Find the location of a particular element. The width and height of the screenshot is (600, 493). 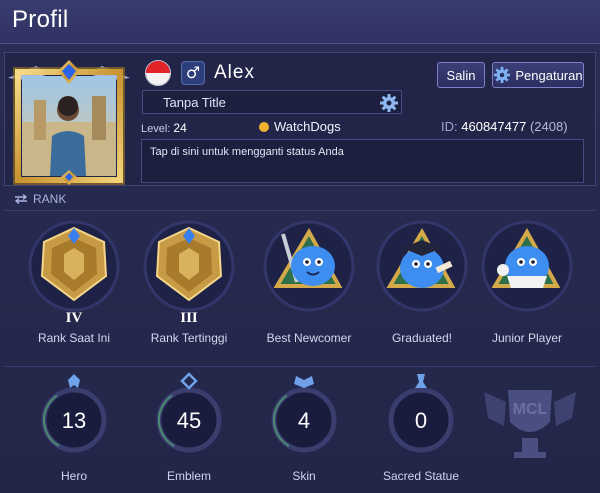

highest-rank-caption: Rank Tertinggi is located at coordinates (189, 338).